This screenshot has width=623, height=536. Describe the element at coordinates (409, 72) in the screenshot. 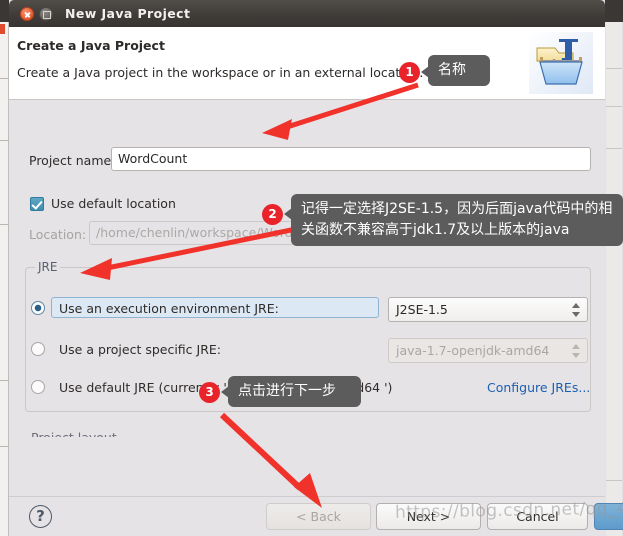

I see `annotation-badge-1: 1` at that location.